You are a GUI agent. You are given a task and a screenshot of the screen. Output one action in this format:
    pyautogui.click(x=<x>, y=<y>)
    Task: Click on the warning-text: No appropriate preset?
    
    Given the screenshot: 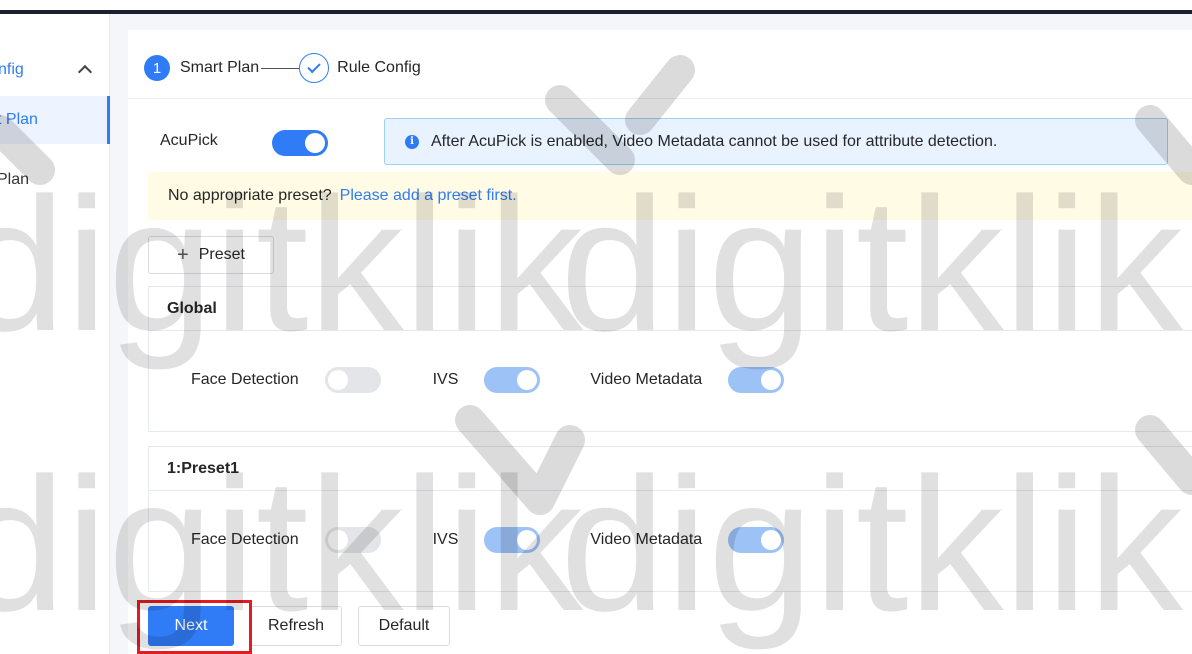 What is the action you would take?
    pyautogui.click(x=250, y=195)
    